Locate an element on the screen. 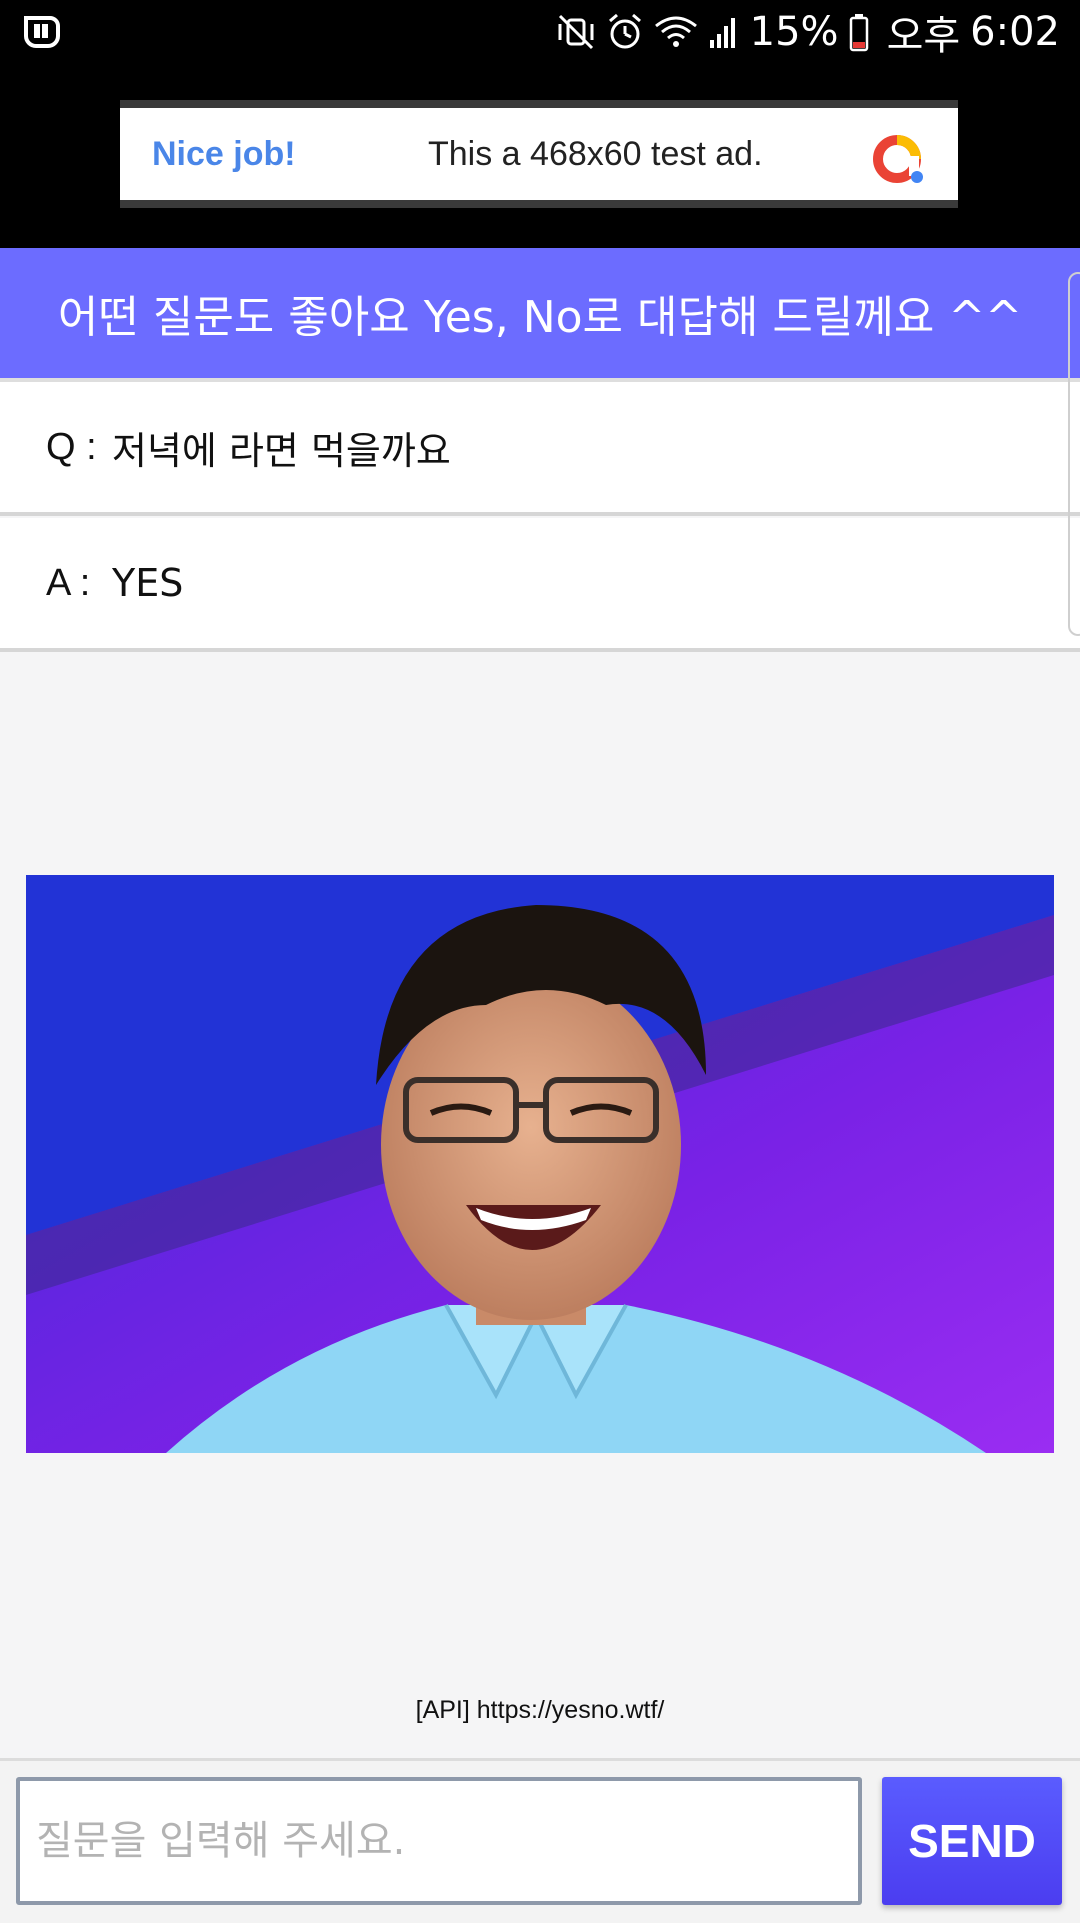  alarm-icon is located at coordinates (624, 31).